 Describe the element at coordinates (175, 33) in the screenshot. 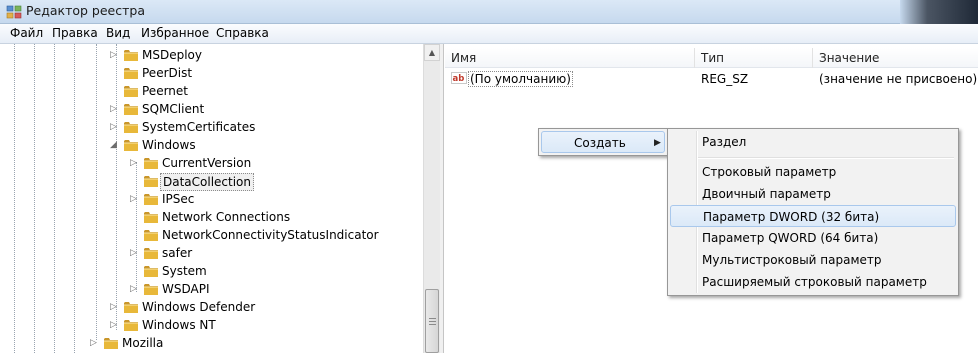

I see `menu-favorites: Избранное` at that location.